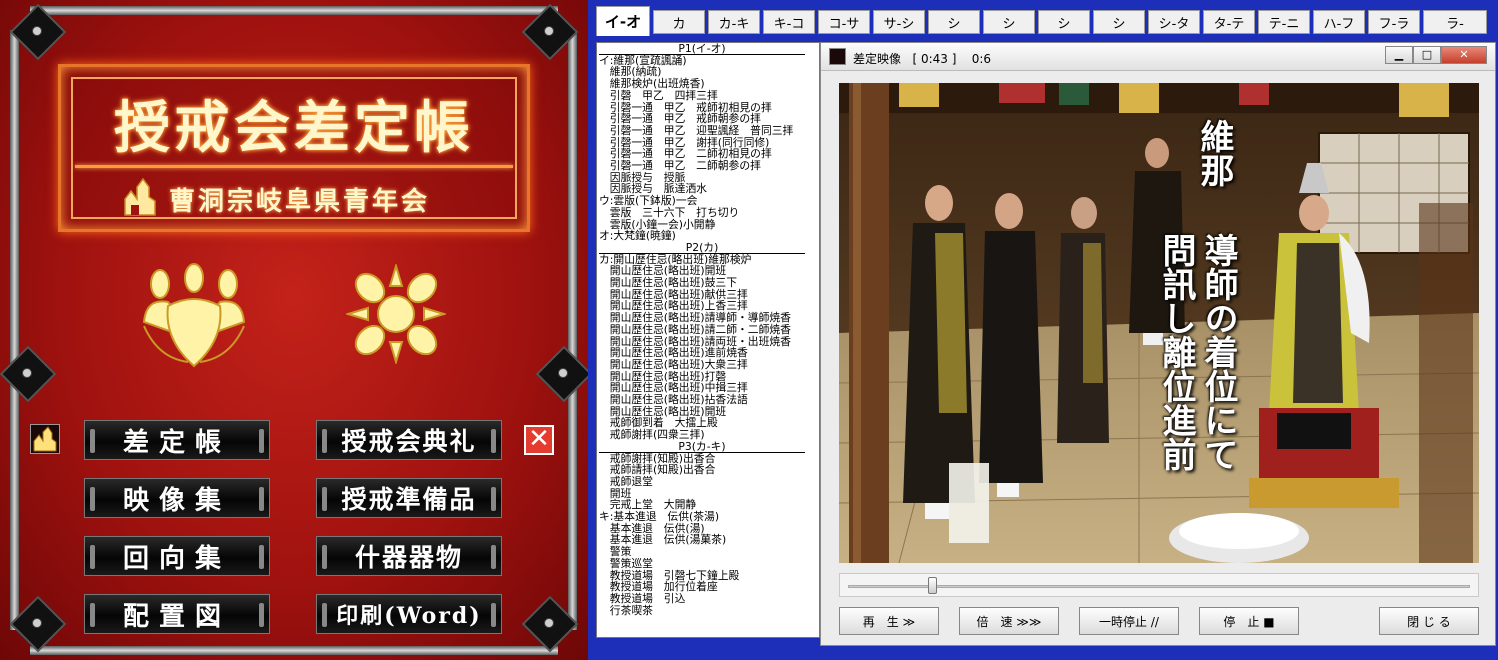  Describe the element at coordinates (932, 585) in the screenshot. I see `seek-thumb` at that location.